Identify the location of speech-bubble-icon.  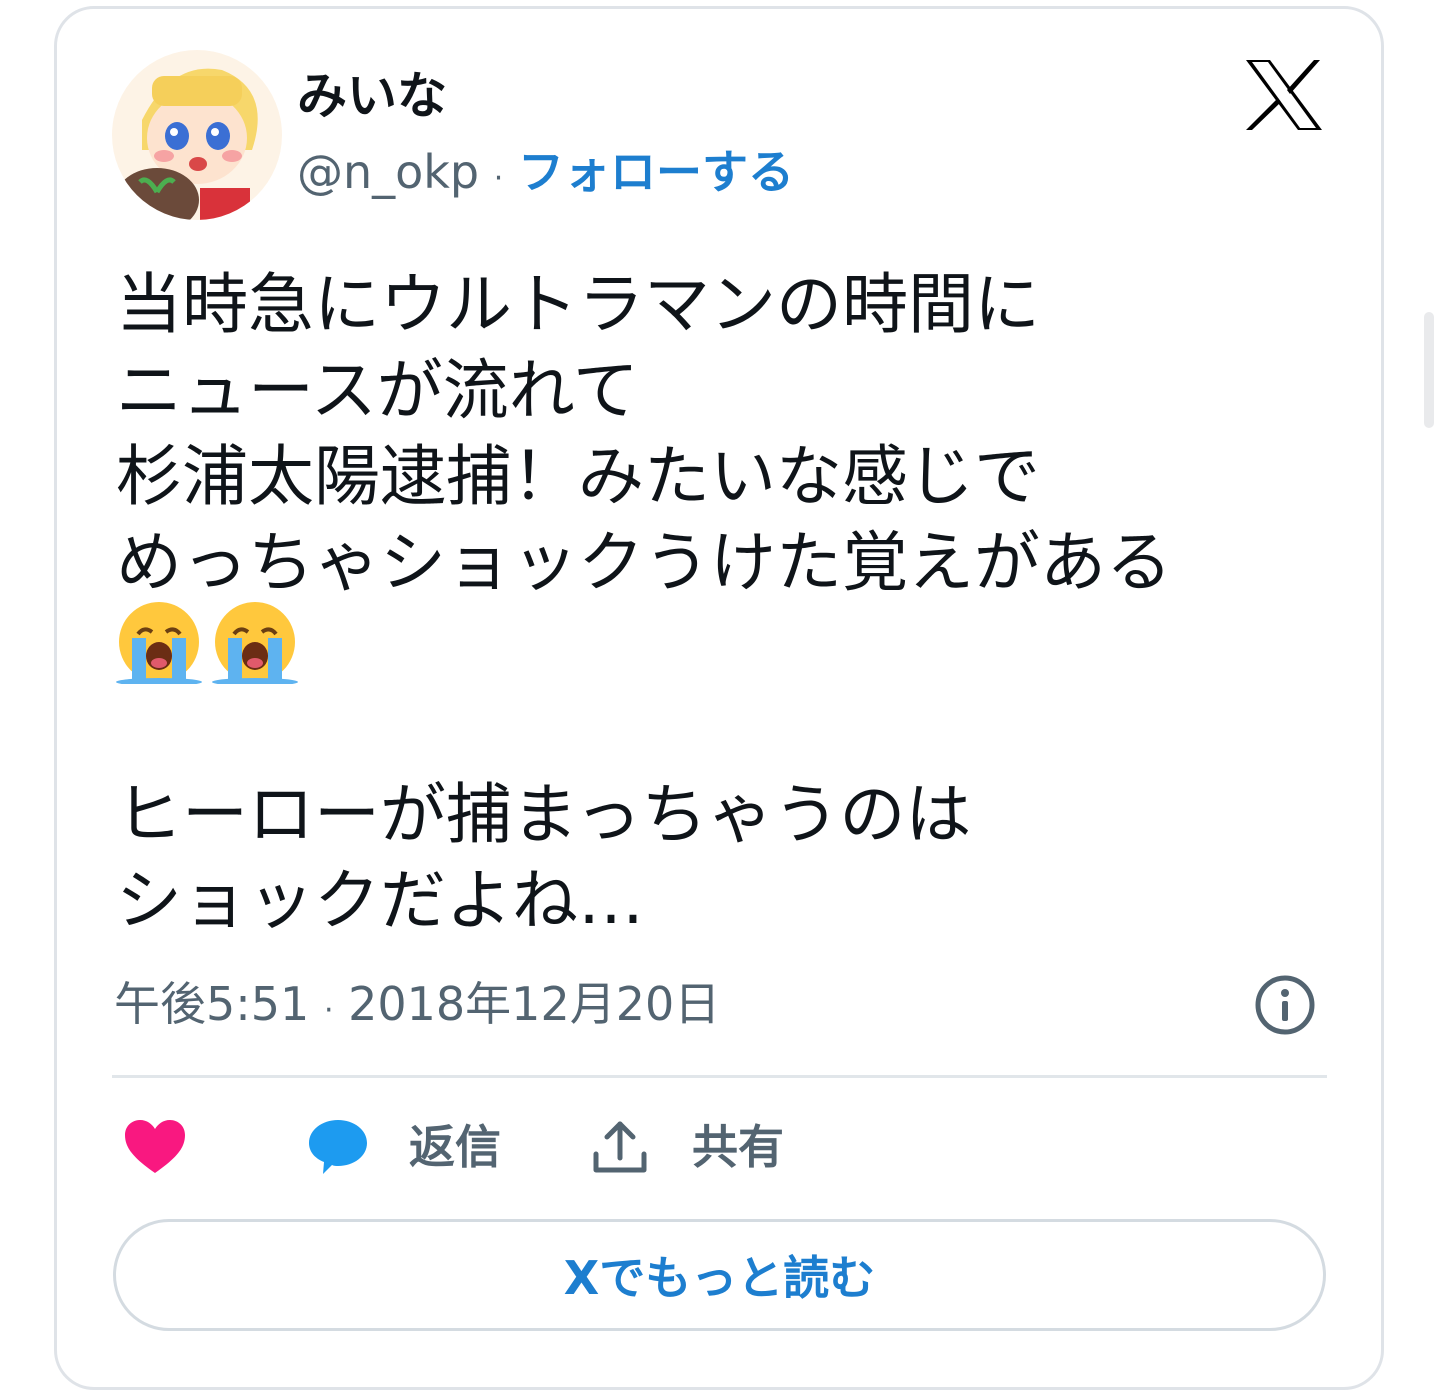
(338, 1147).